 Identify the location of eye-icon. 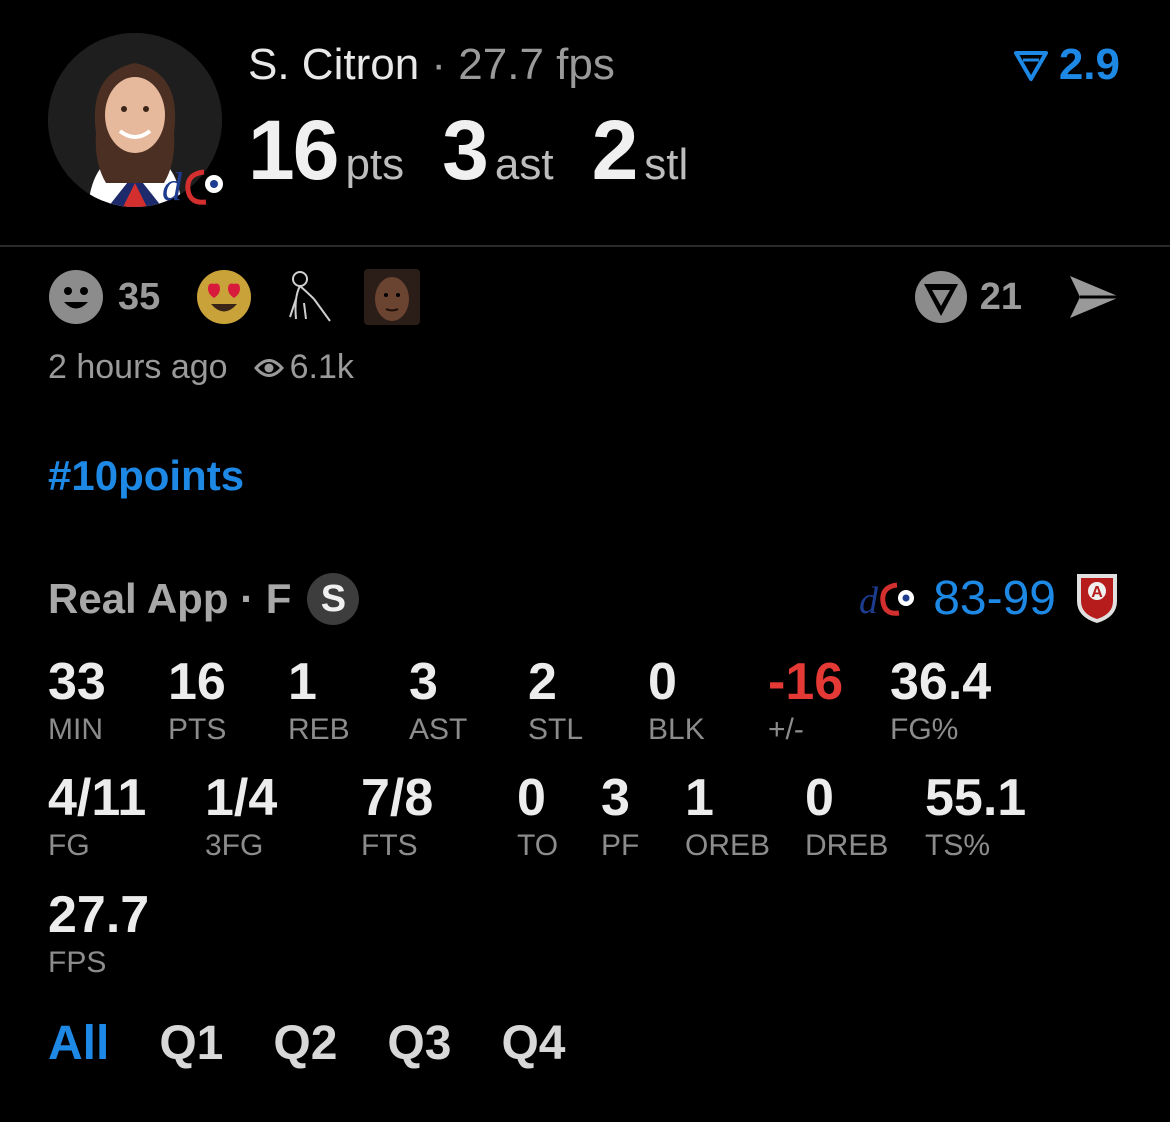
(268, 367).